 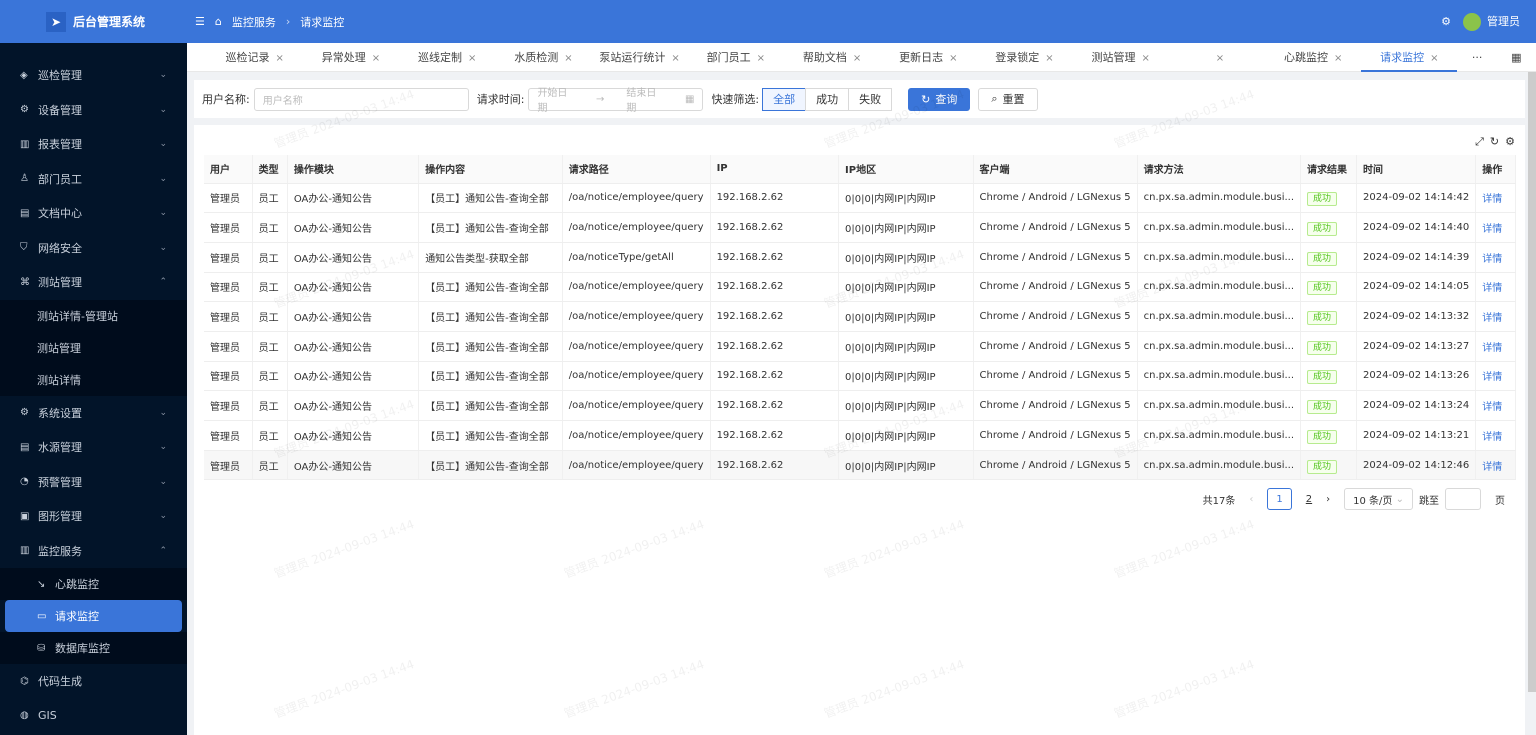 I want to click on sidebar-subitem: ⛁ 数据库监控, so click(x=93, y=648).